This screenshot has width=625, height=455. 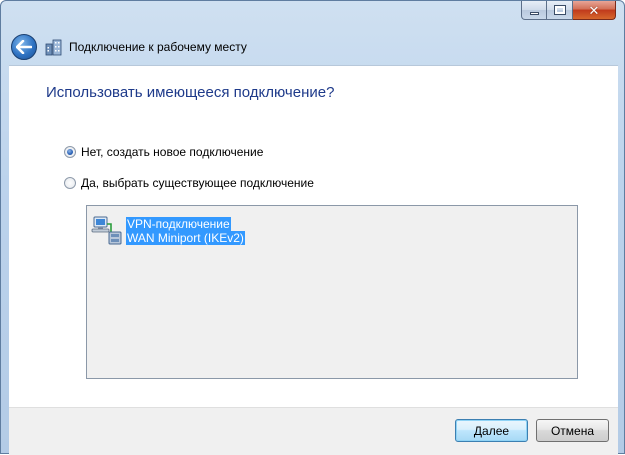 I want to click on option-create-new: Нет, создать новое подключение, so click(x=163, y=152).